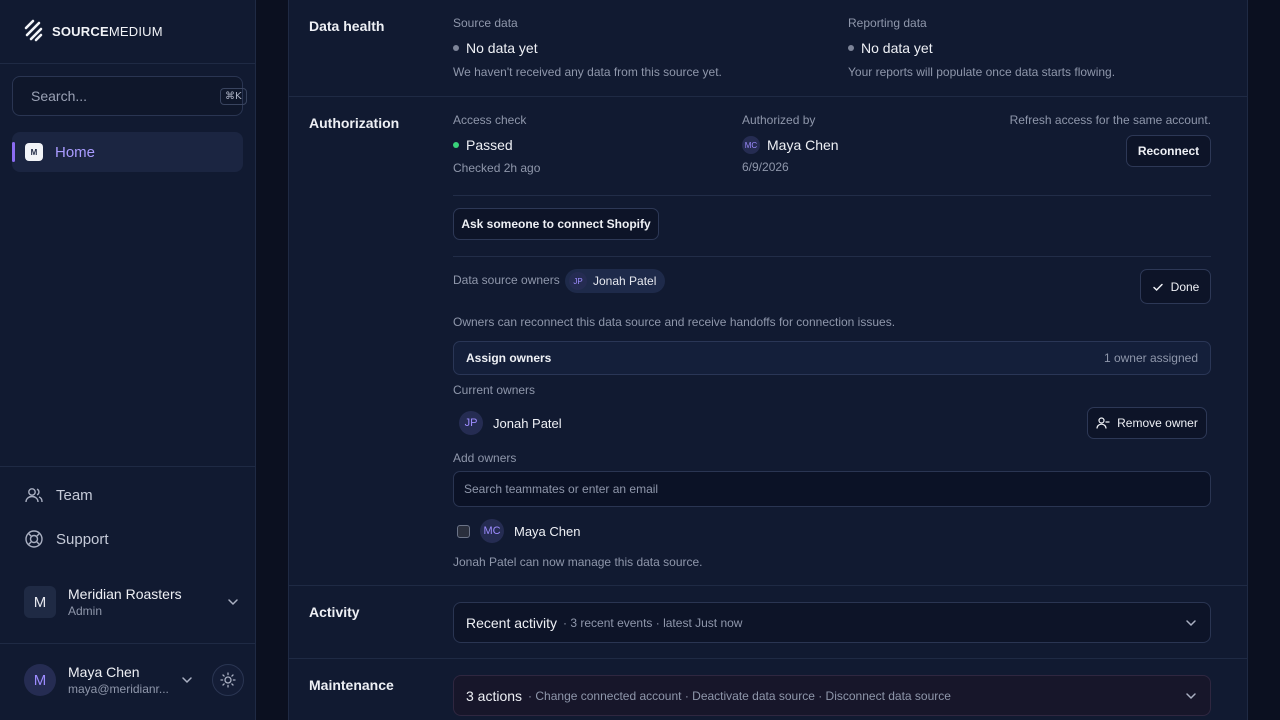 The image size is (1280, 720). What do you see at coordinates (509, 358) in the screenshot?
I see `assign-owners-title: Assign owners` at bounding box center [509, 358].